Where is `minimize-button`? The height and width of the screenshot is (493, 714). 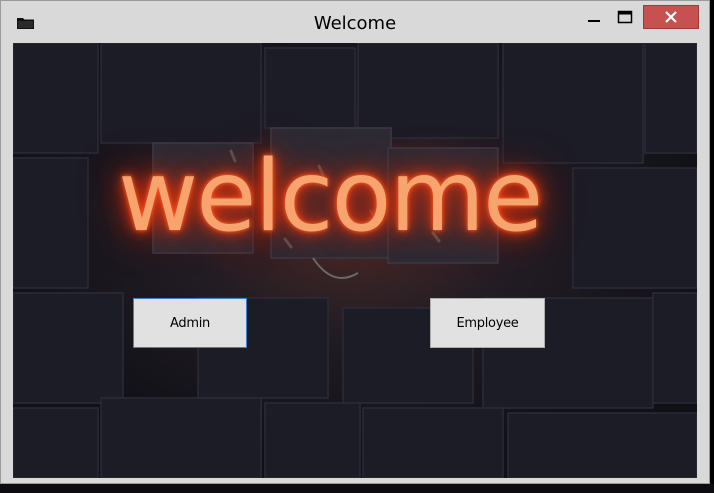
minimize-button is located at coordinates (594, 17).